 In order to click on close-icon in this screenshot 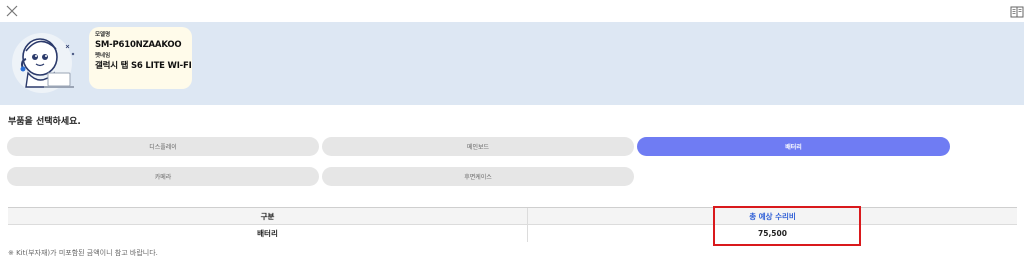, I will do `click(12, 11)`.